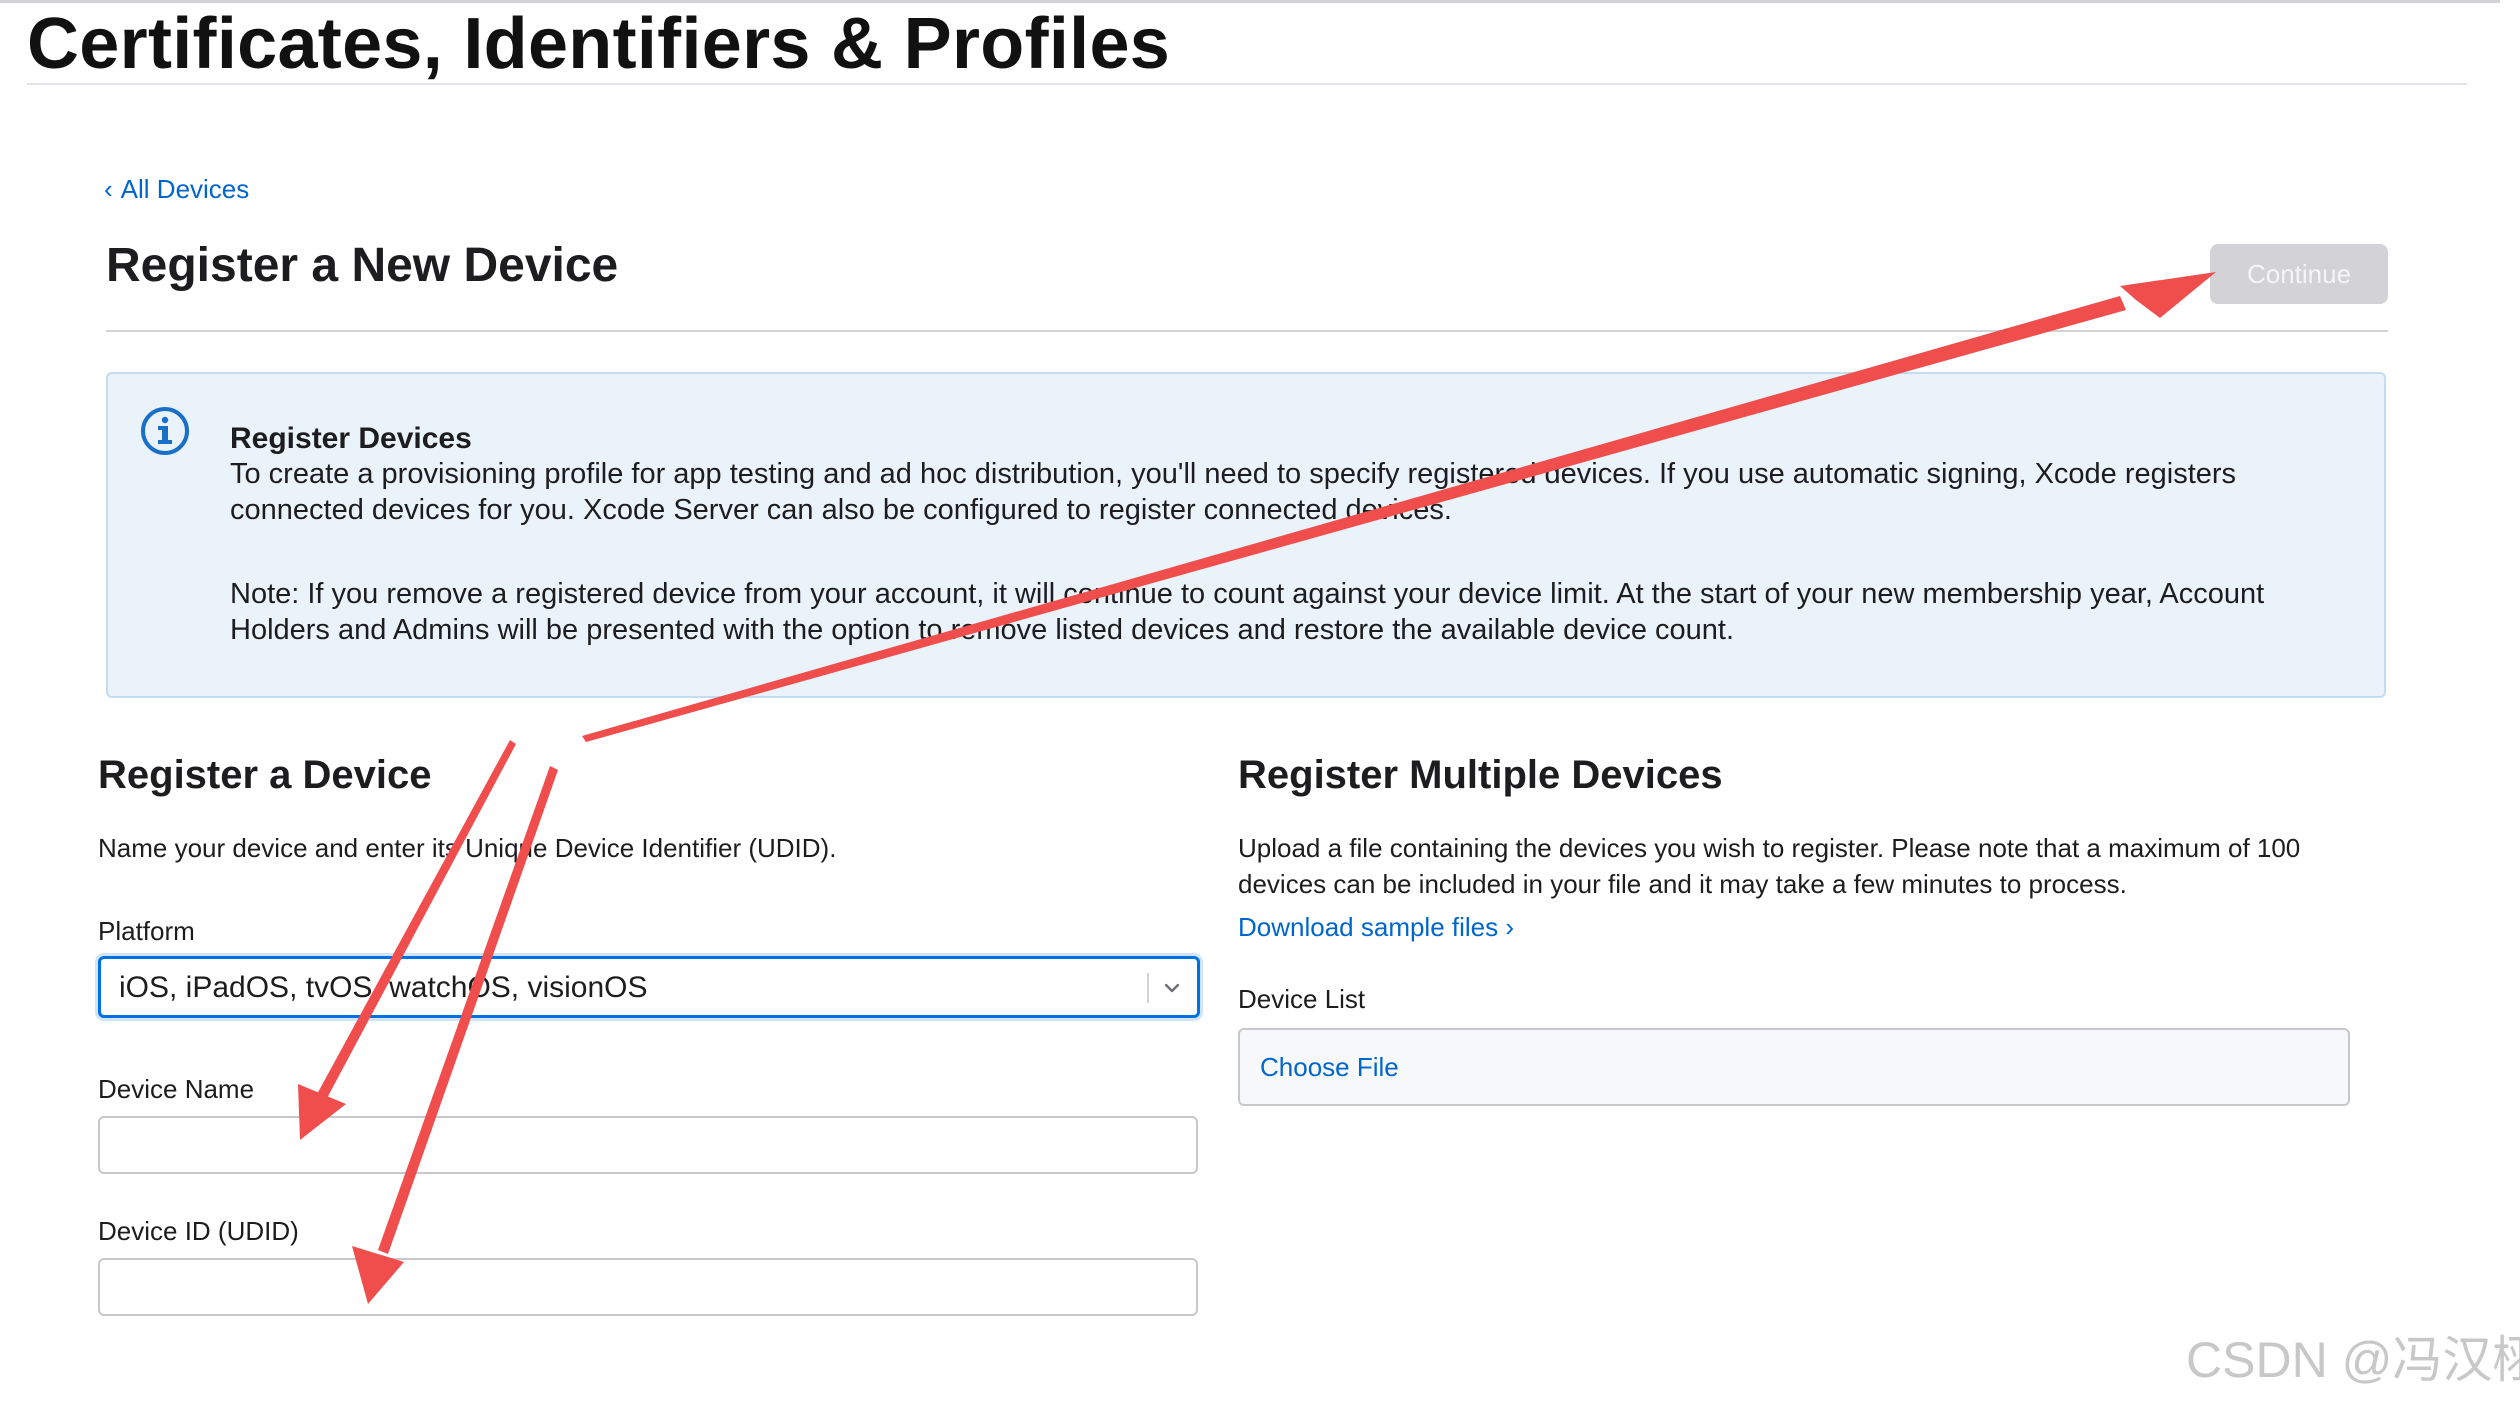 The height and width of the screenshot is (1402, 2520). What do you see at coordinates (1302, 999) in the screenshot?
I see `device-list-label: Device List` at bounding box center [1302, 999].